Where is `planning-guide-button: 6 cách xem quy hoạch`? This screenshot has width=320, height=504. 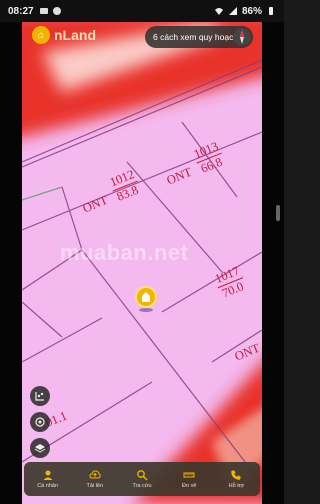
planning-guide-button: 6 cách xem quy hoạch is located at coordinates (199, 37).